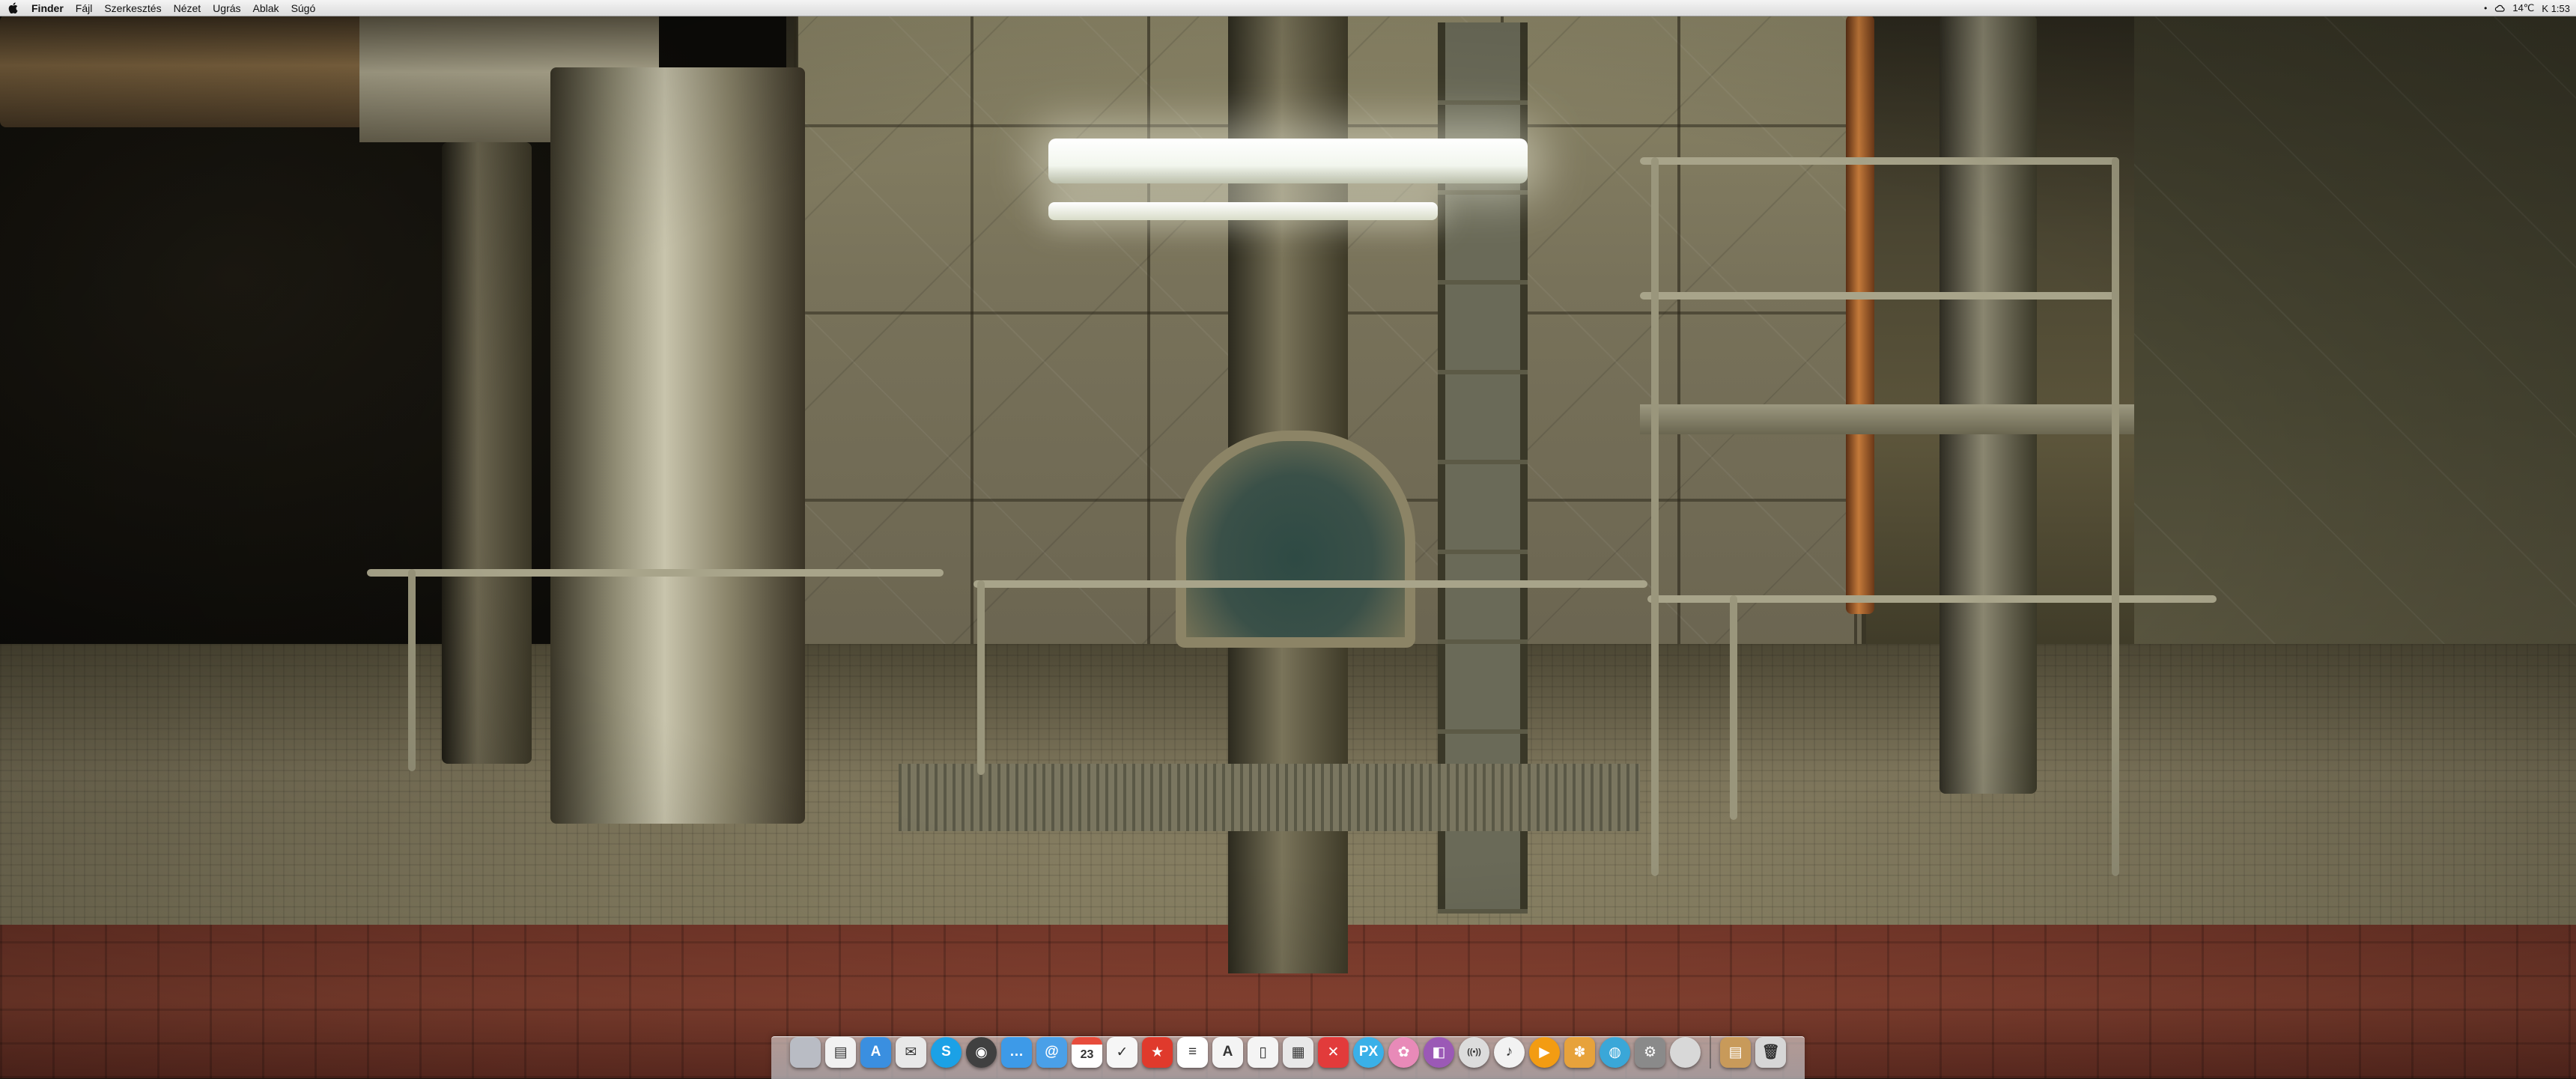  Describe the element at coordinates (805, 1052) in the screenshot. I see `finder-icon` at that location.